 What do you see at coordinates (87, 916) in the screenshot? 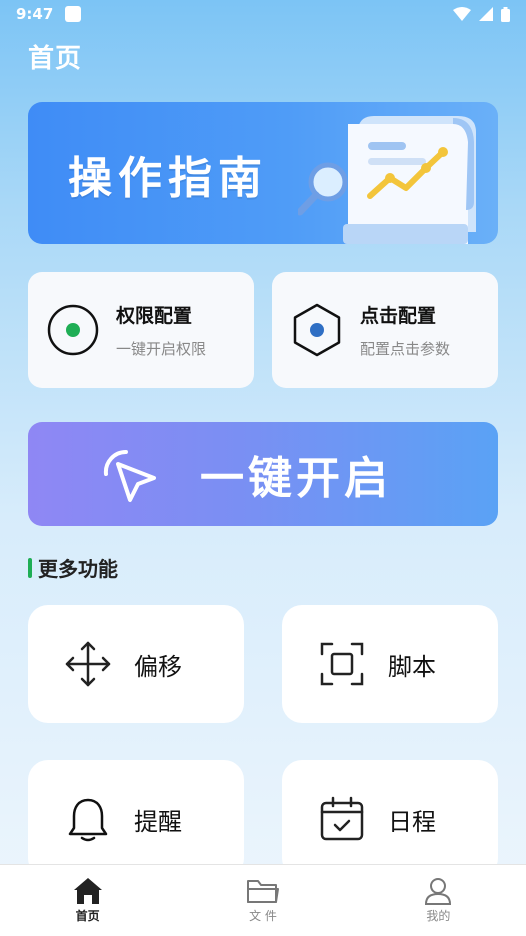
I see `tab-home-label: 首页` at bounding box center [87, 916].